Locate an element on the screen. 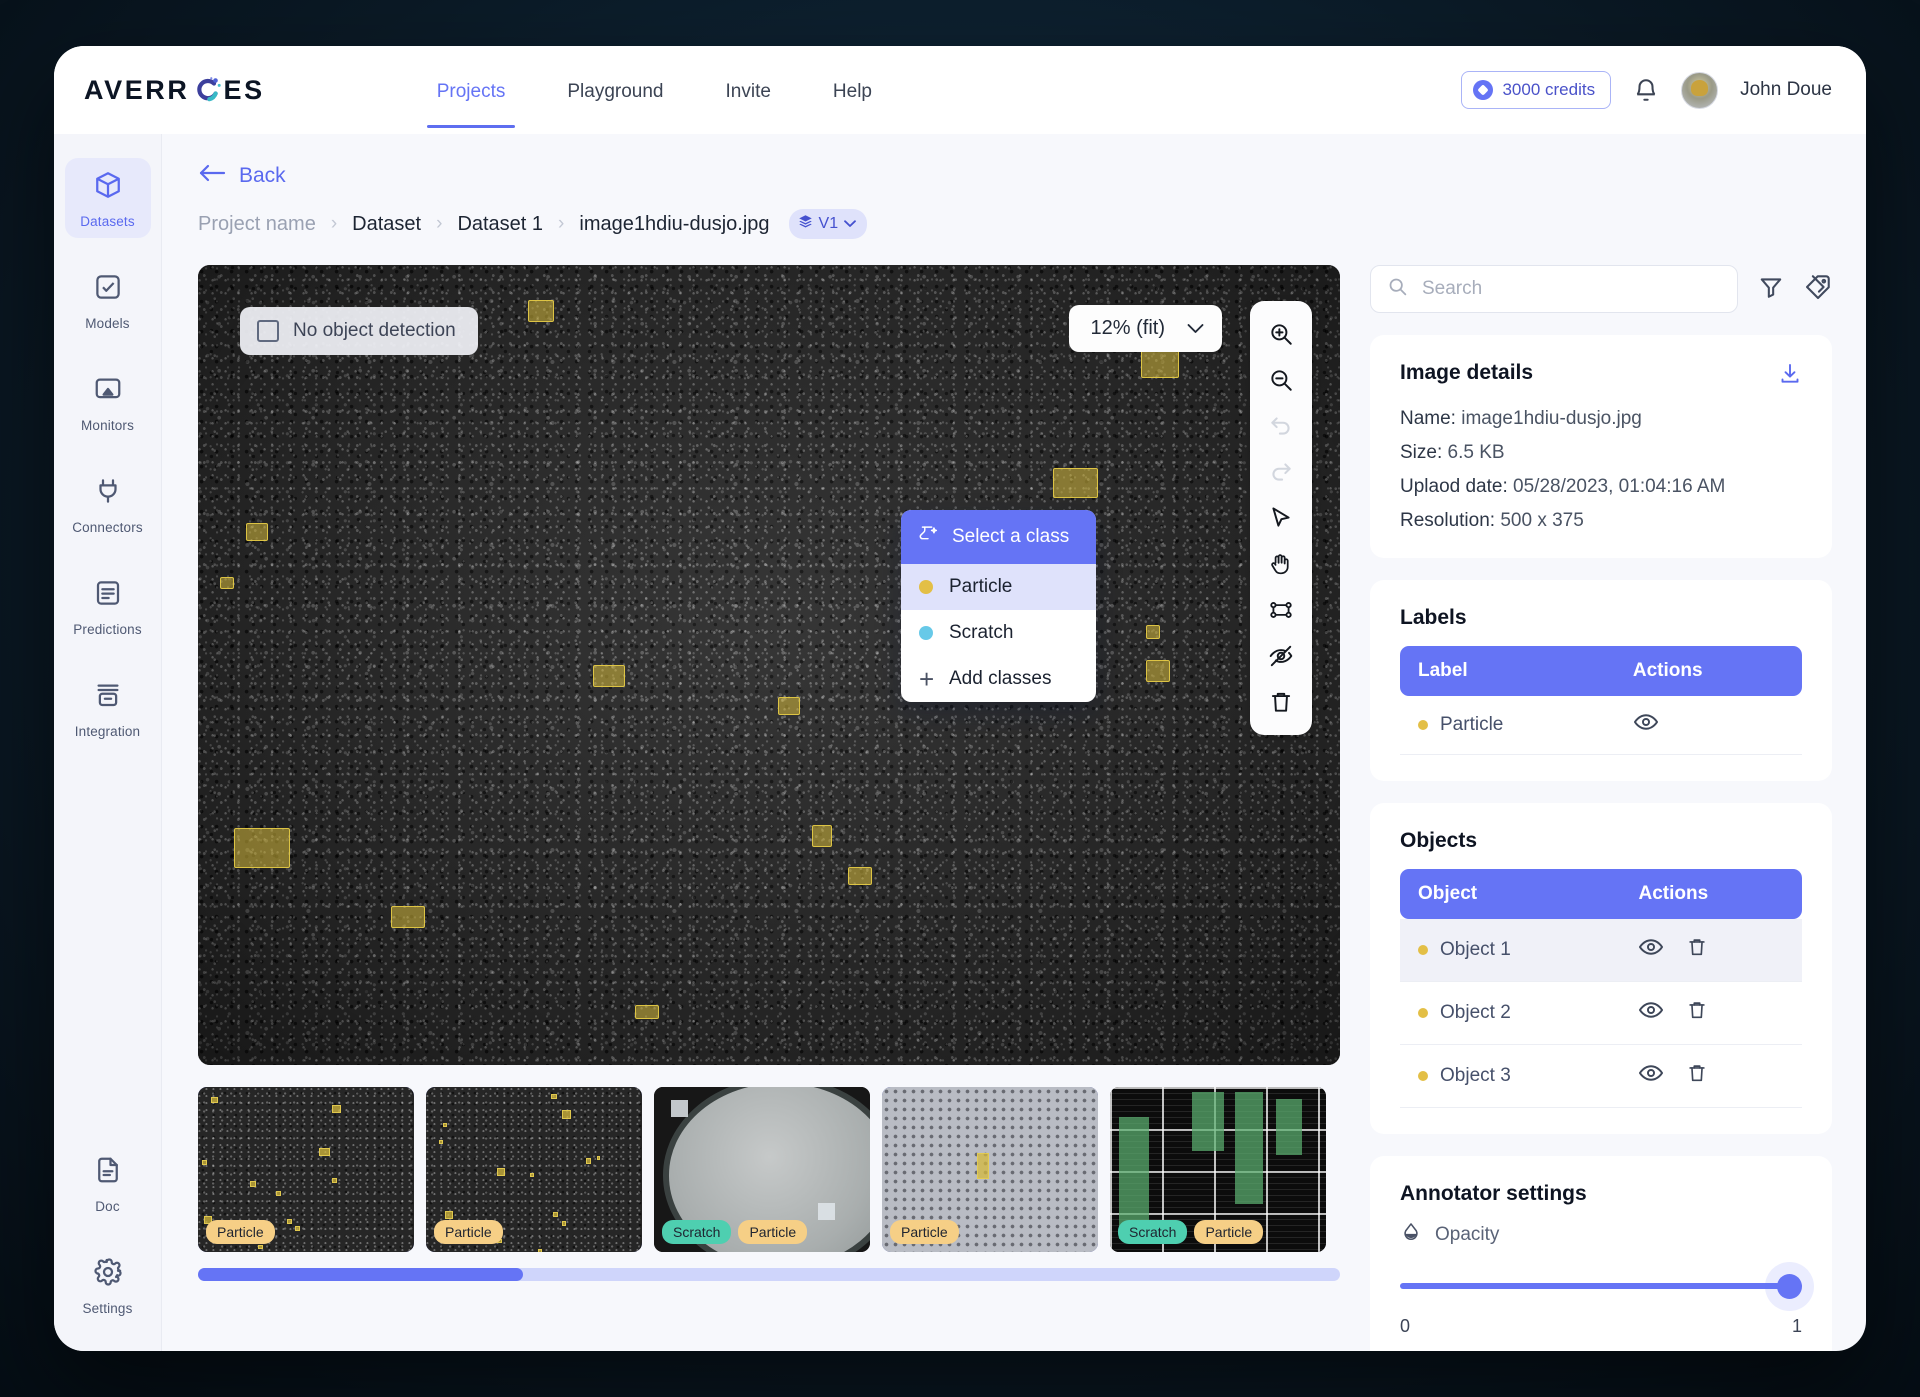 This screenshot has height=1397, width=1920. undo-icon is located at coordinates (1281, 426).